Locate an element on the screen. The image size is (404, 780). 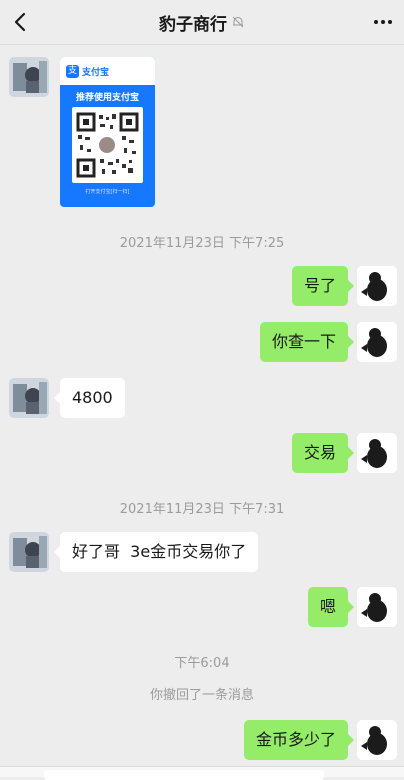
message-bubble-self: 号了 is located at coordinates (323, 286).